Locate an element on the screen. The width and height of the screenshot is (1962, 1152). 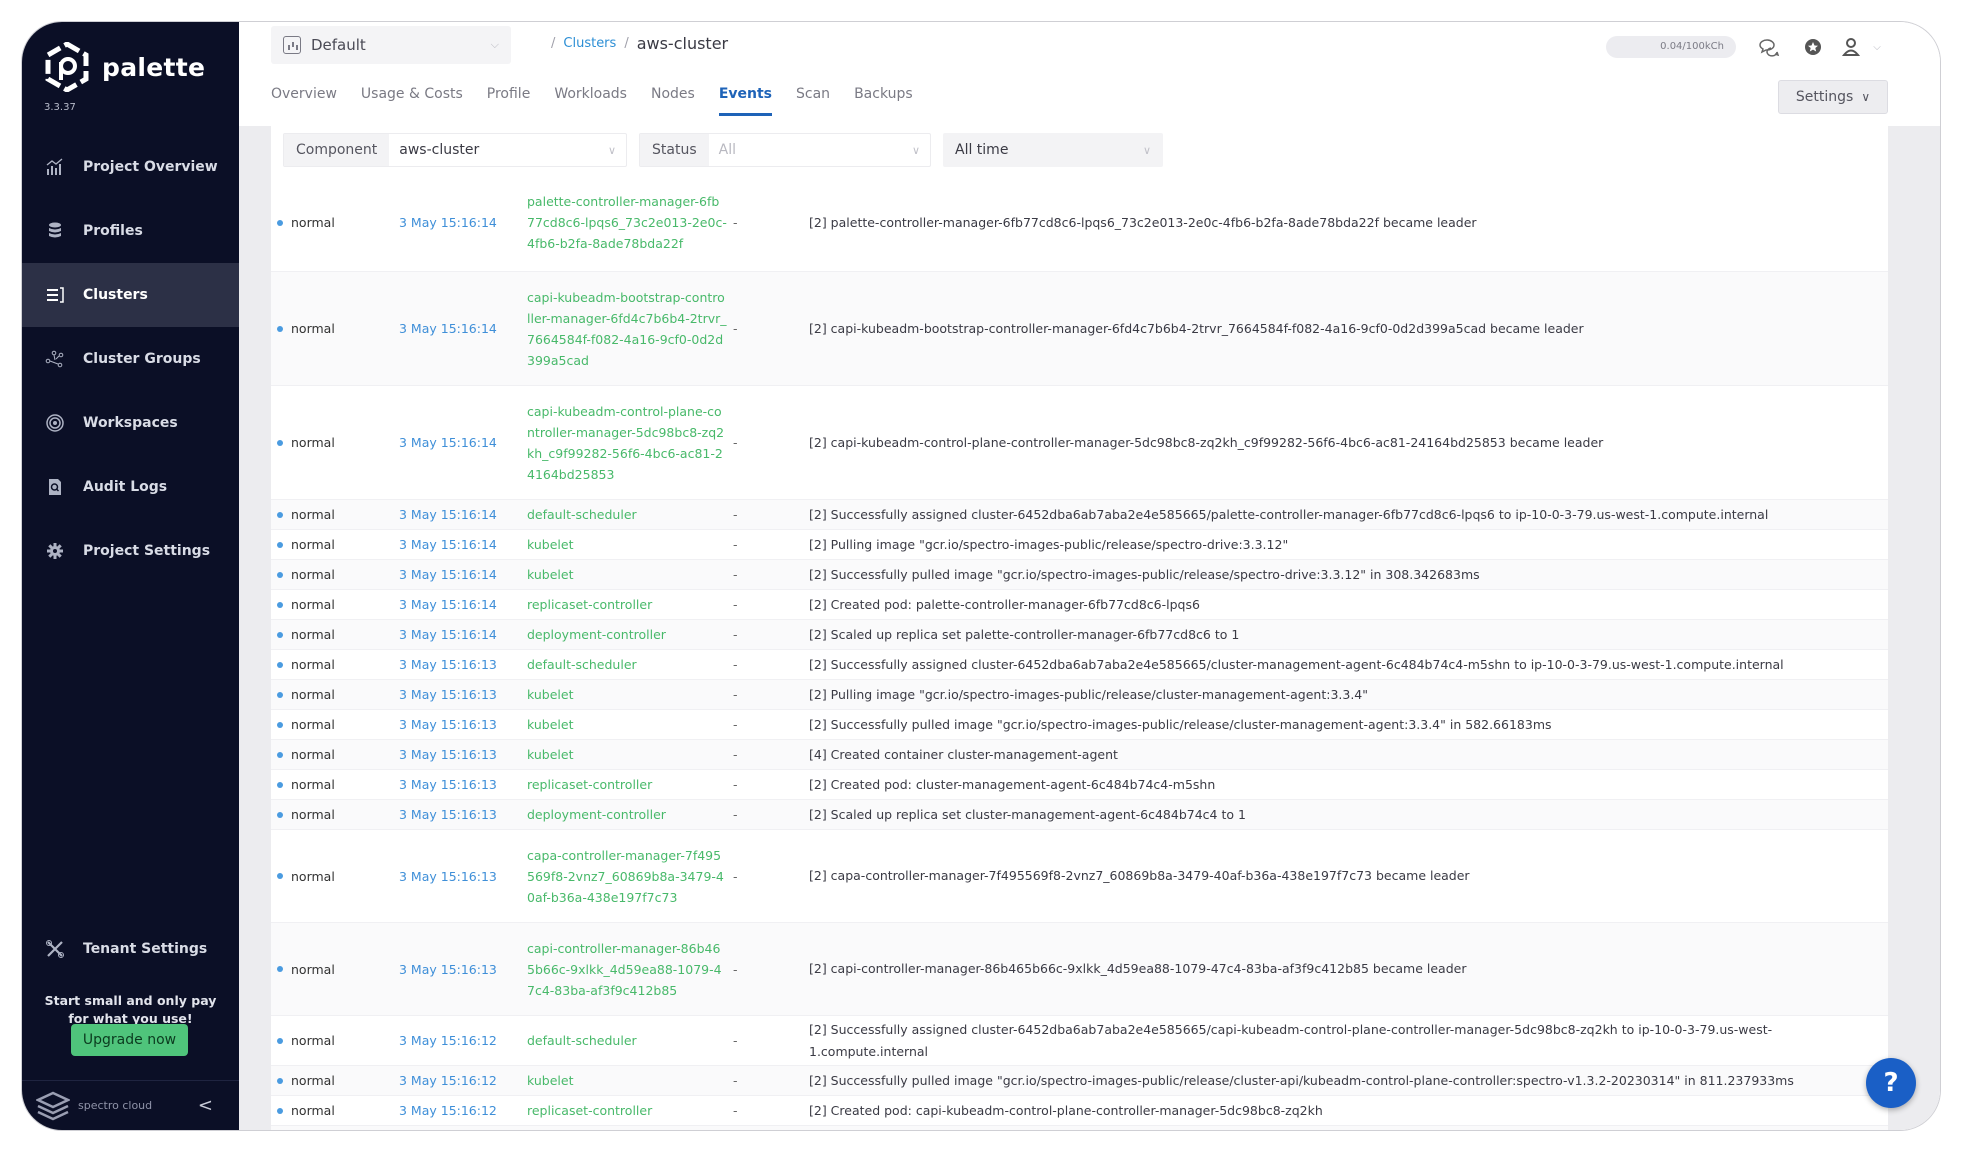
project-selector: Default ⌵ is located at coordinates (391, 45).